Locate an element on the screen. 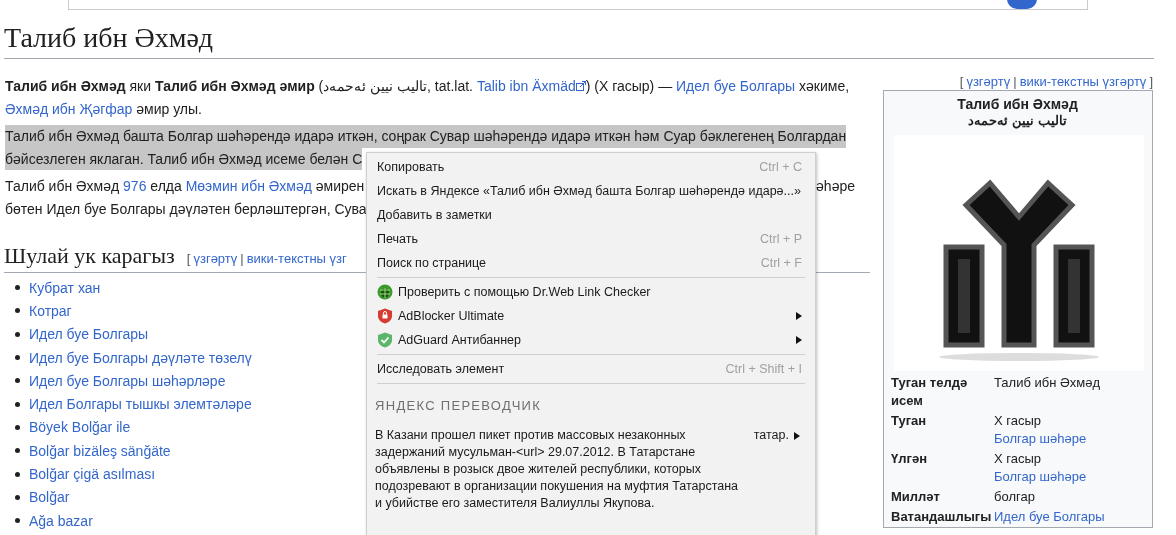 The height and width of the screenshot is (535, 1176). bug-icon is located at coordinates (385, 292).